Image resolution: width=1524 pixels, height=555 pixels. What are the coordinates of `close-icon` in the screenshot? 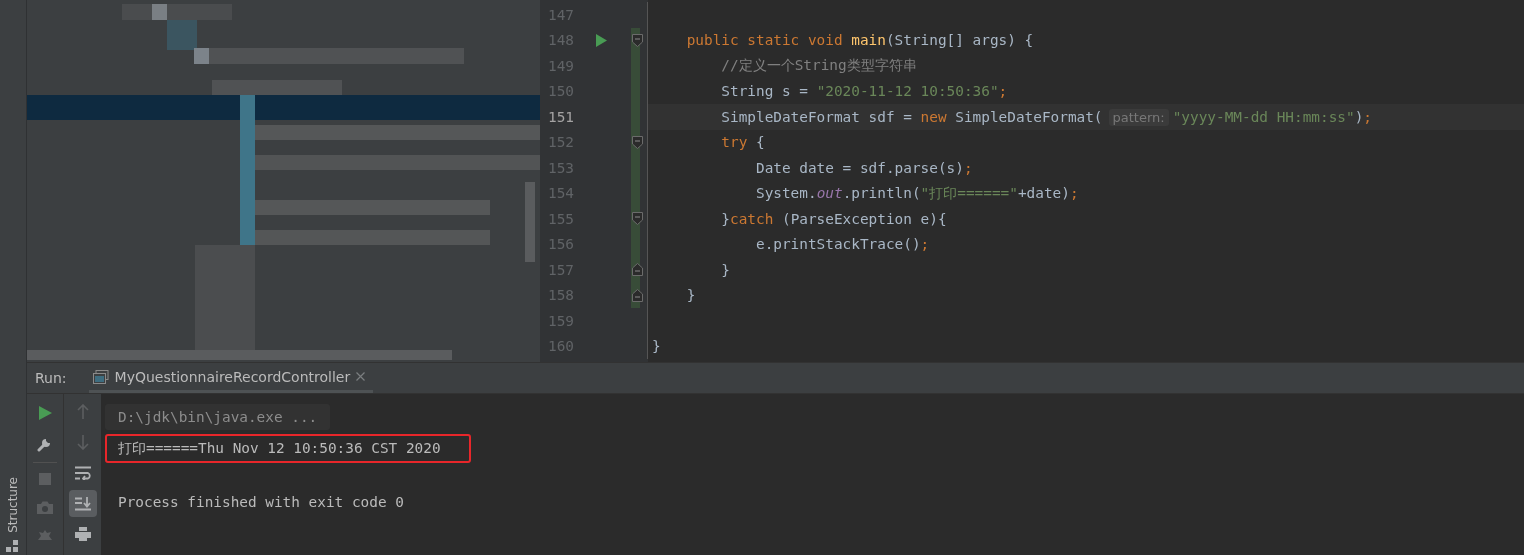 It's located at (361, 376).